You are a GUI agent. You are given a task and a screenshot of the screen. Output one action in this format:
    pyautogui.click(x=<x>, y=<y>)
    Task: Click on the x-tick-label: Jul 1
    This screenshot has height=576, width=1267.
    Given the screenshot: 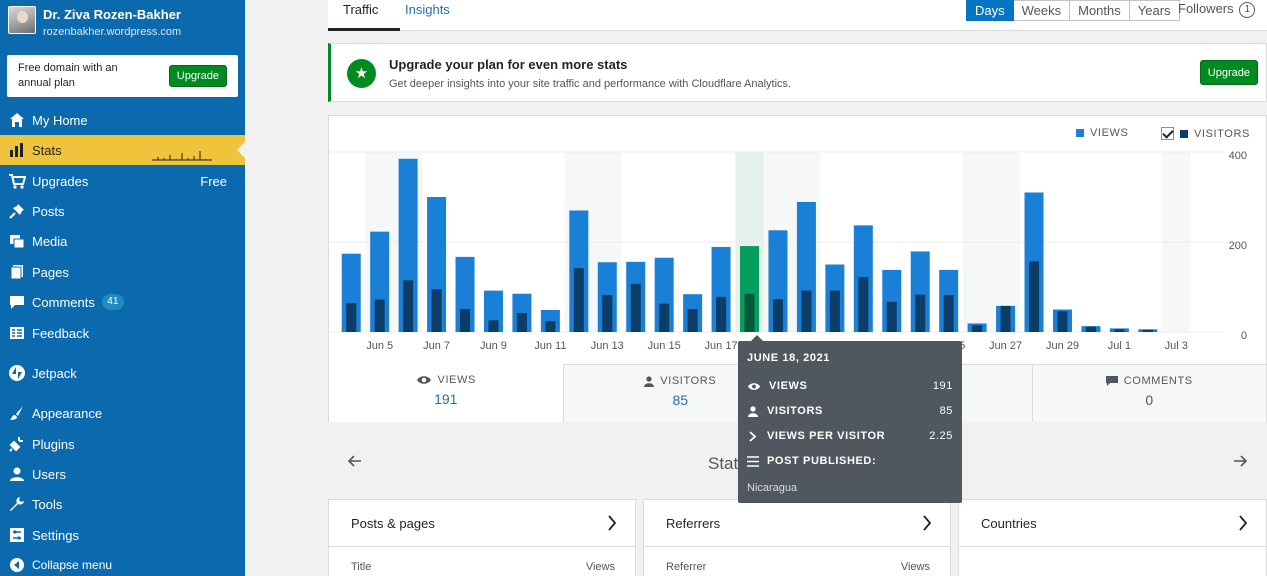 What is the action you would take?
    pyautogui.click(x=1119, y=346)
    